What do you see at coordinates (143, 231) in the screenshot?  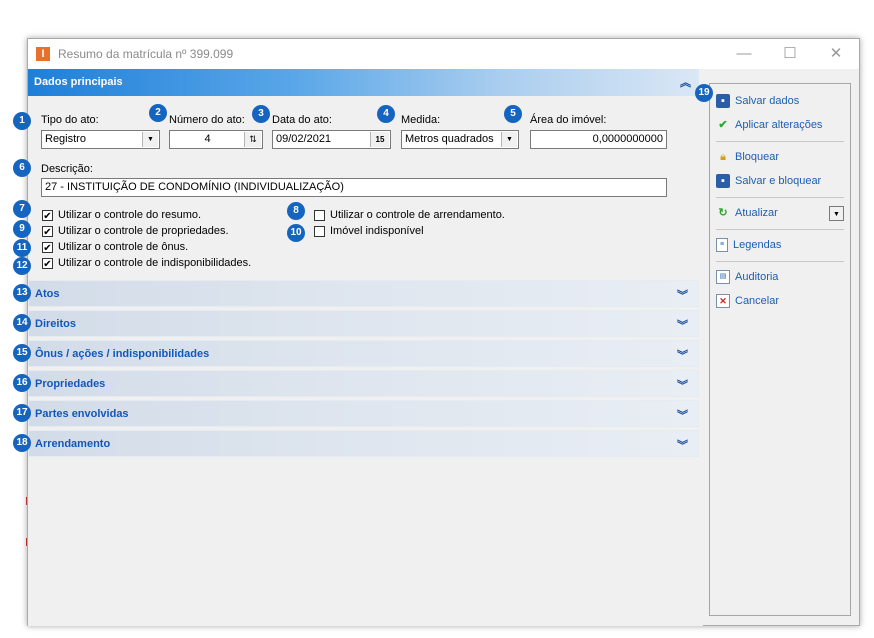 I see `checkbox-label: Utilizar o controle de propriedades.` at bounding box center [143, 231].